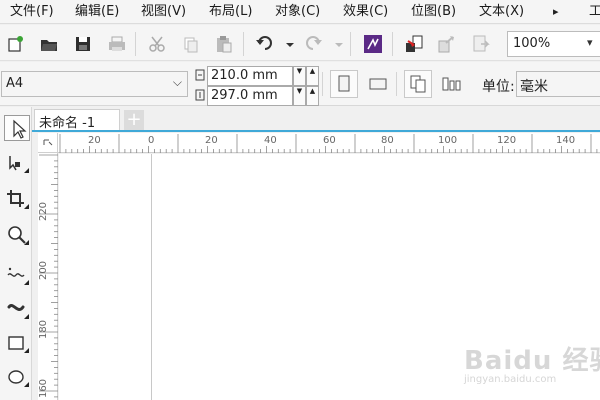  Describe the element at coordinates (481, 44) in the screenshot. I see `publish-pdf-icon` at that location.